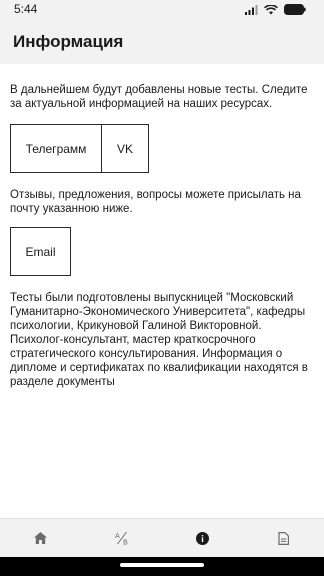 The width and height of the screenshot is (324, 576). I want to click on email-button: Email, so click(40, 251).